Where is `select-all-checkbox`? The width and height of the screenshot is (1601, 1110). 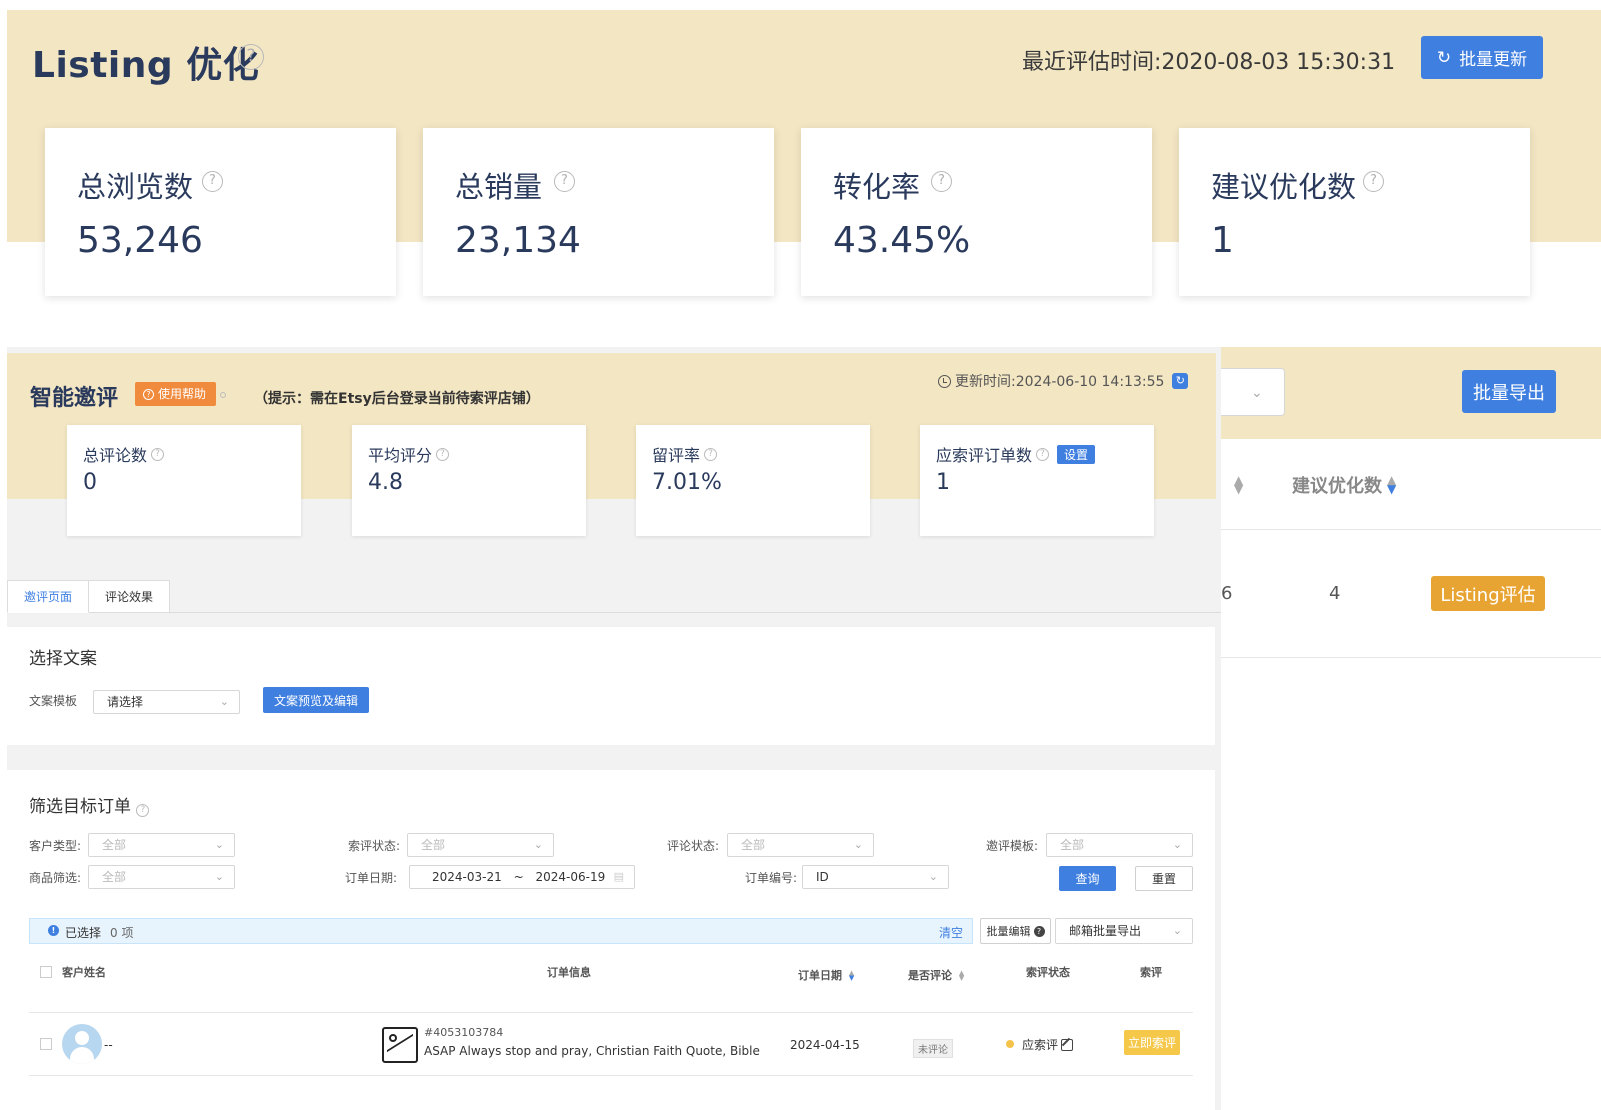 select-all-checkbox is located at coordinates (46, 972).